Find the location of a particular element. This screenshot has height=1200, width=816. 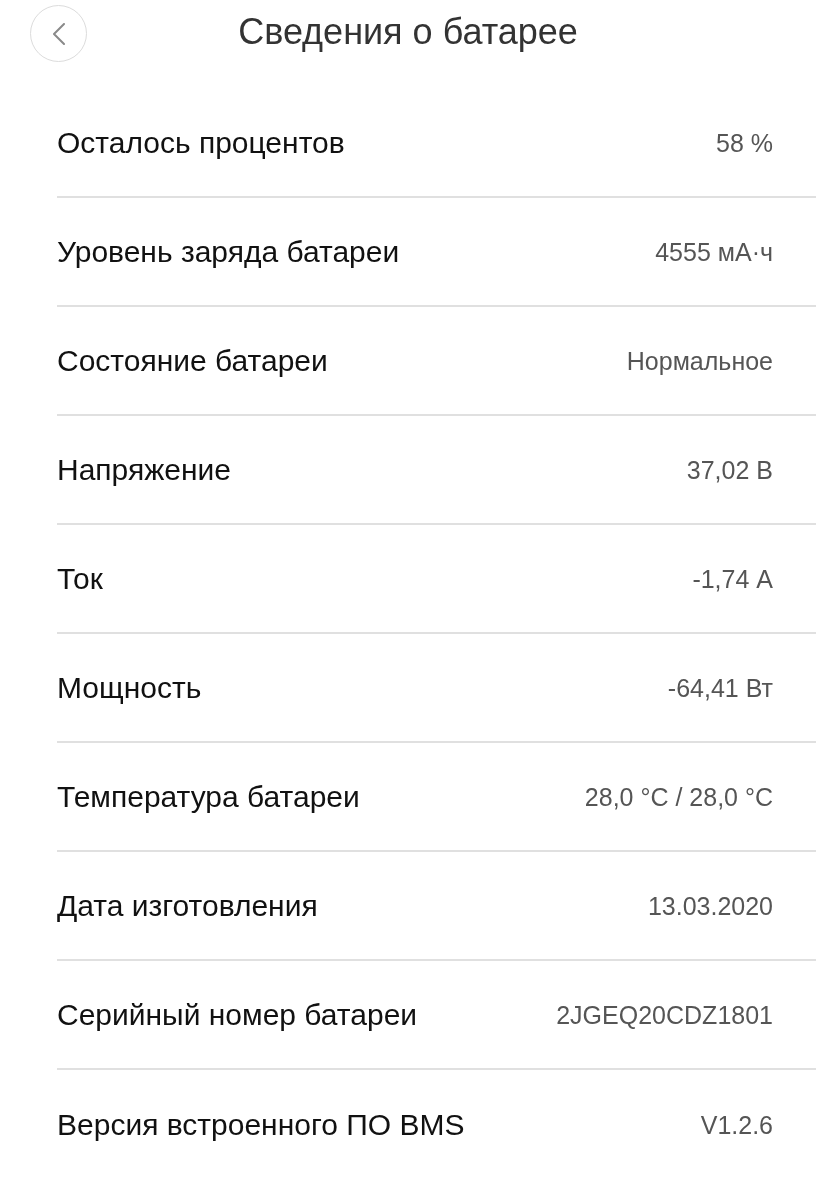

row-value: 2JGEQ20CDZ1801 is located at coordinates (664, 1014).